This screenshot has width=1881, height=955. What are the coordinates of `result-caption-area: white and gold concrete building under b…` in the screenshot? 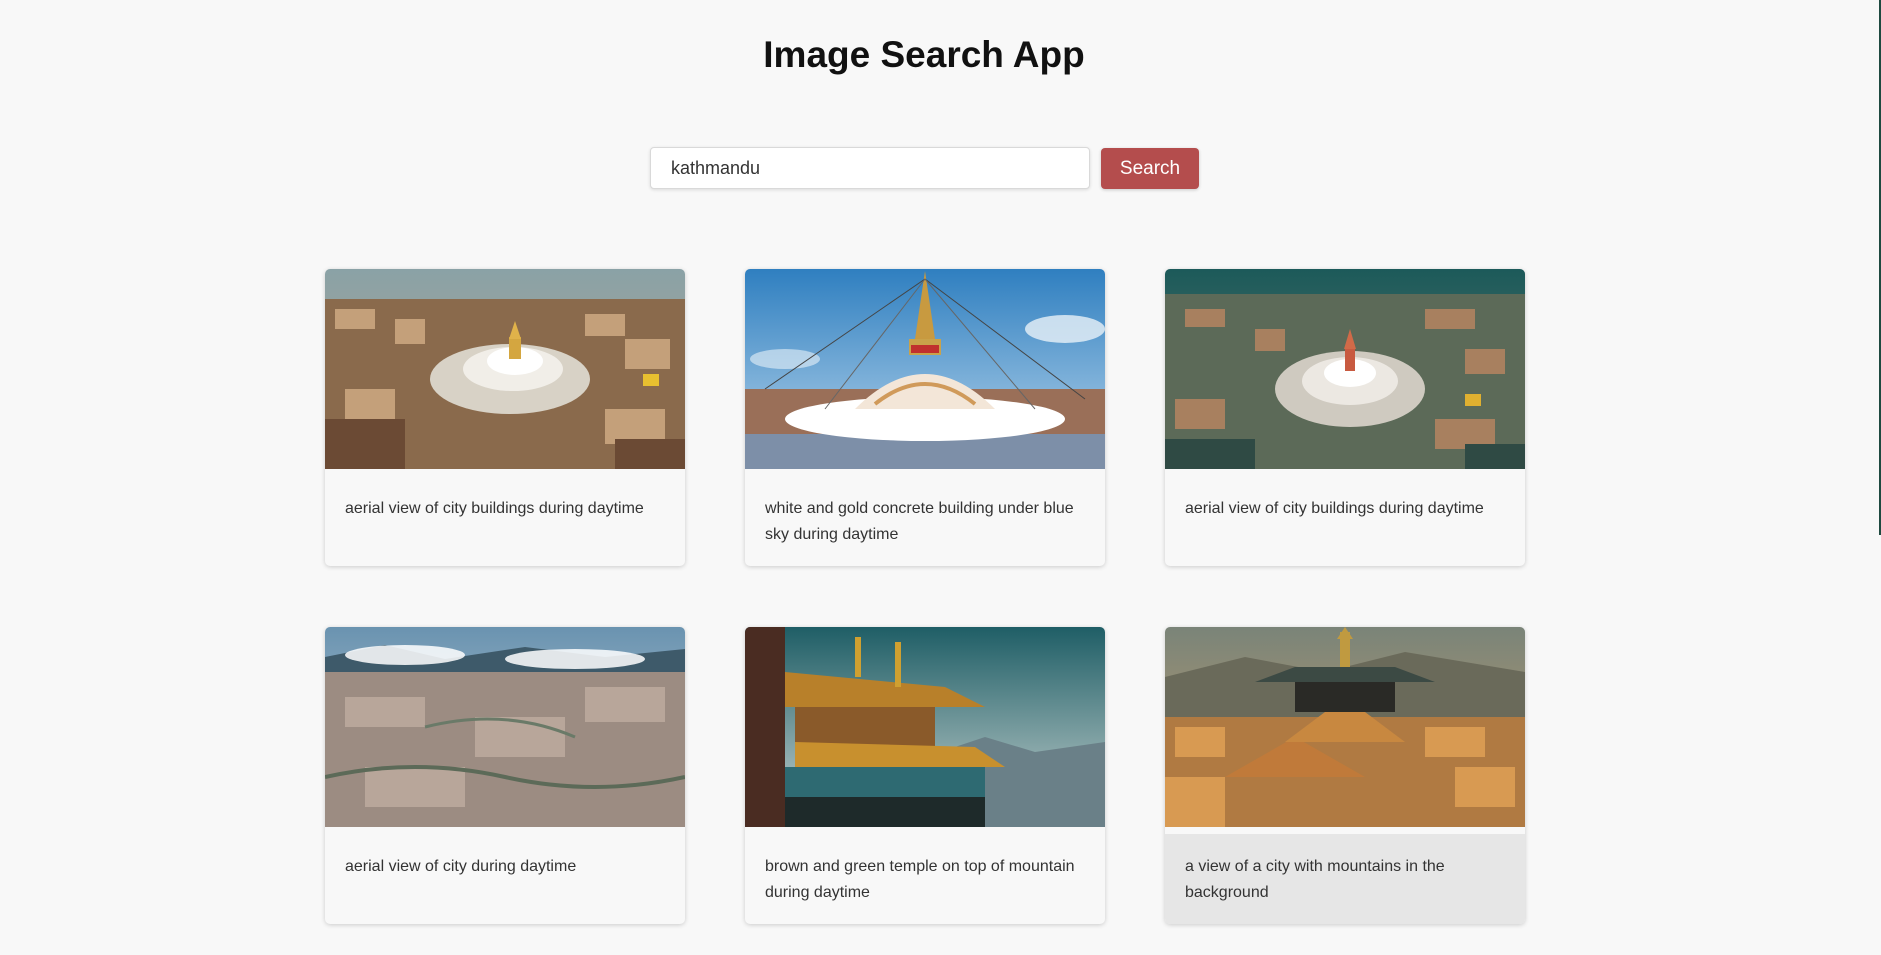 It's located at (925, 517).